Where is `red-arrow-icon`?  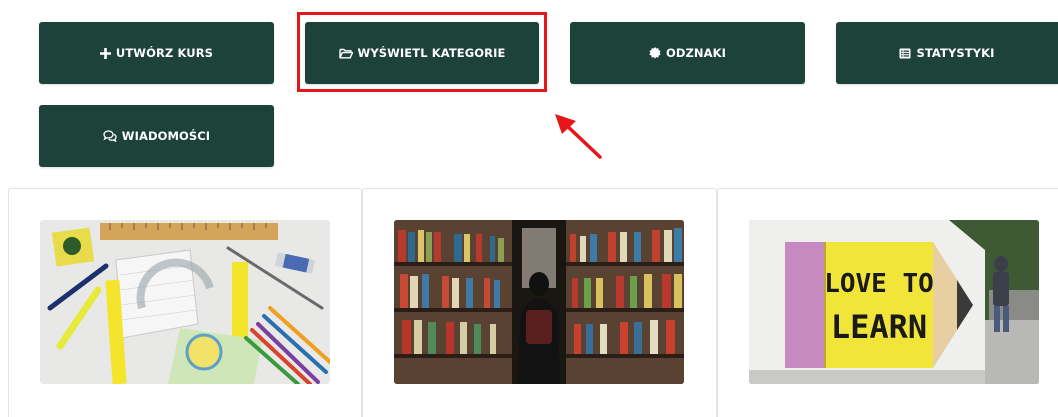 red-arrow-icon is located at coordinates (578, 136).